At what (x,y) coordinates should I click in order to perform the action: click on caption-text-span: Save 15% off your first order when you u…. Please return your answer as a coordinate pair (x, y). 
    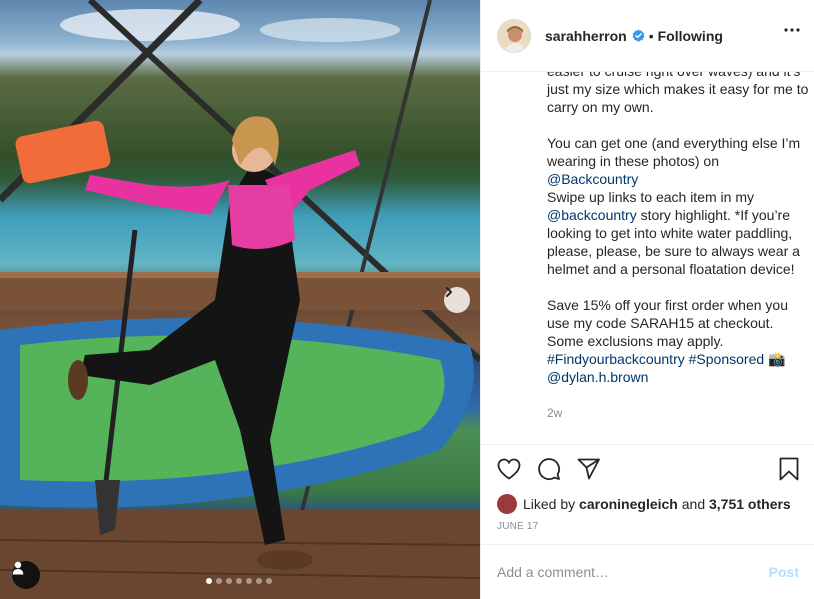
    Looking at the image, I should click on (667, 323).